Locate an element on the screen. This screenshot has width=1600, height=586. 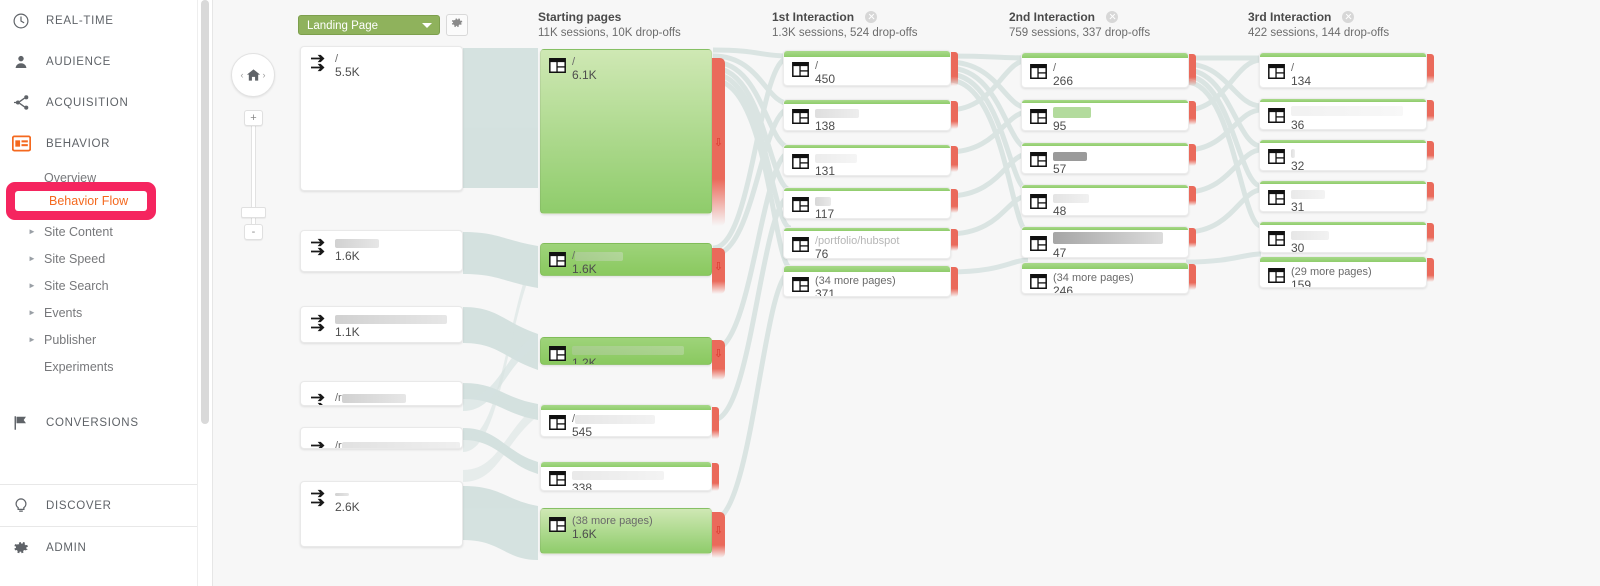
flow-node-2nd-interaction: / 266 is located at coordinates (1105, 70).